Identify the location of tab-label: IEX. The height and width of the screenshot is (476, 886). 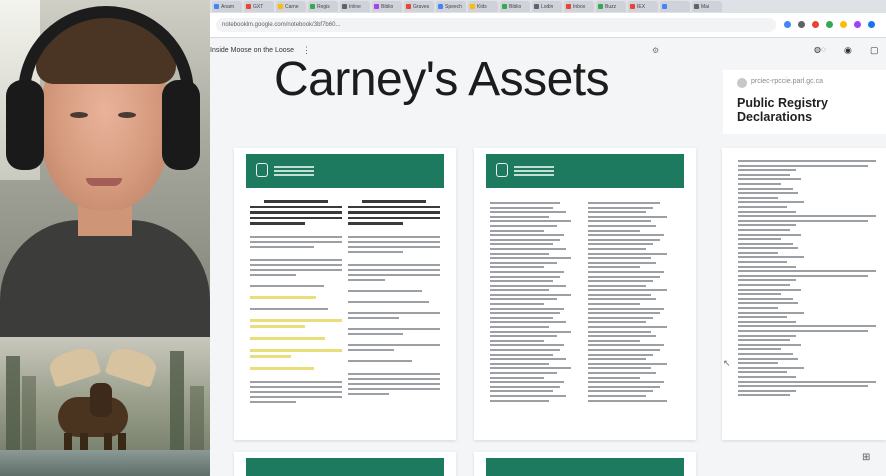
(641, 6).